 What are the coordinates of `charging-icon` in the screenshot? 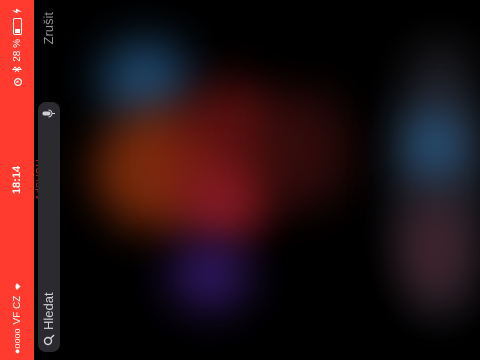 It's located at (17, 11).